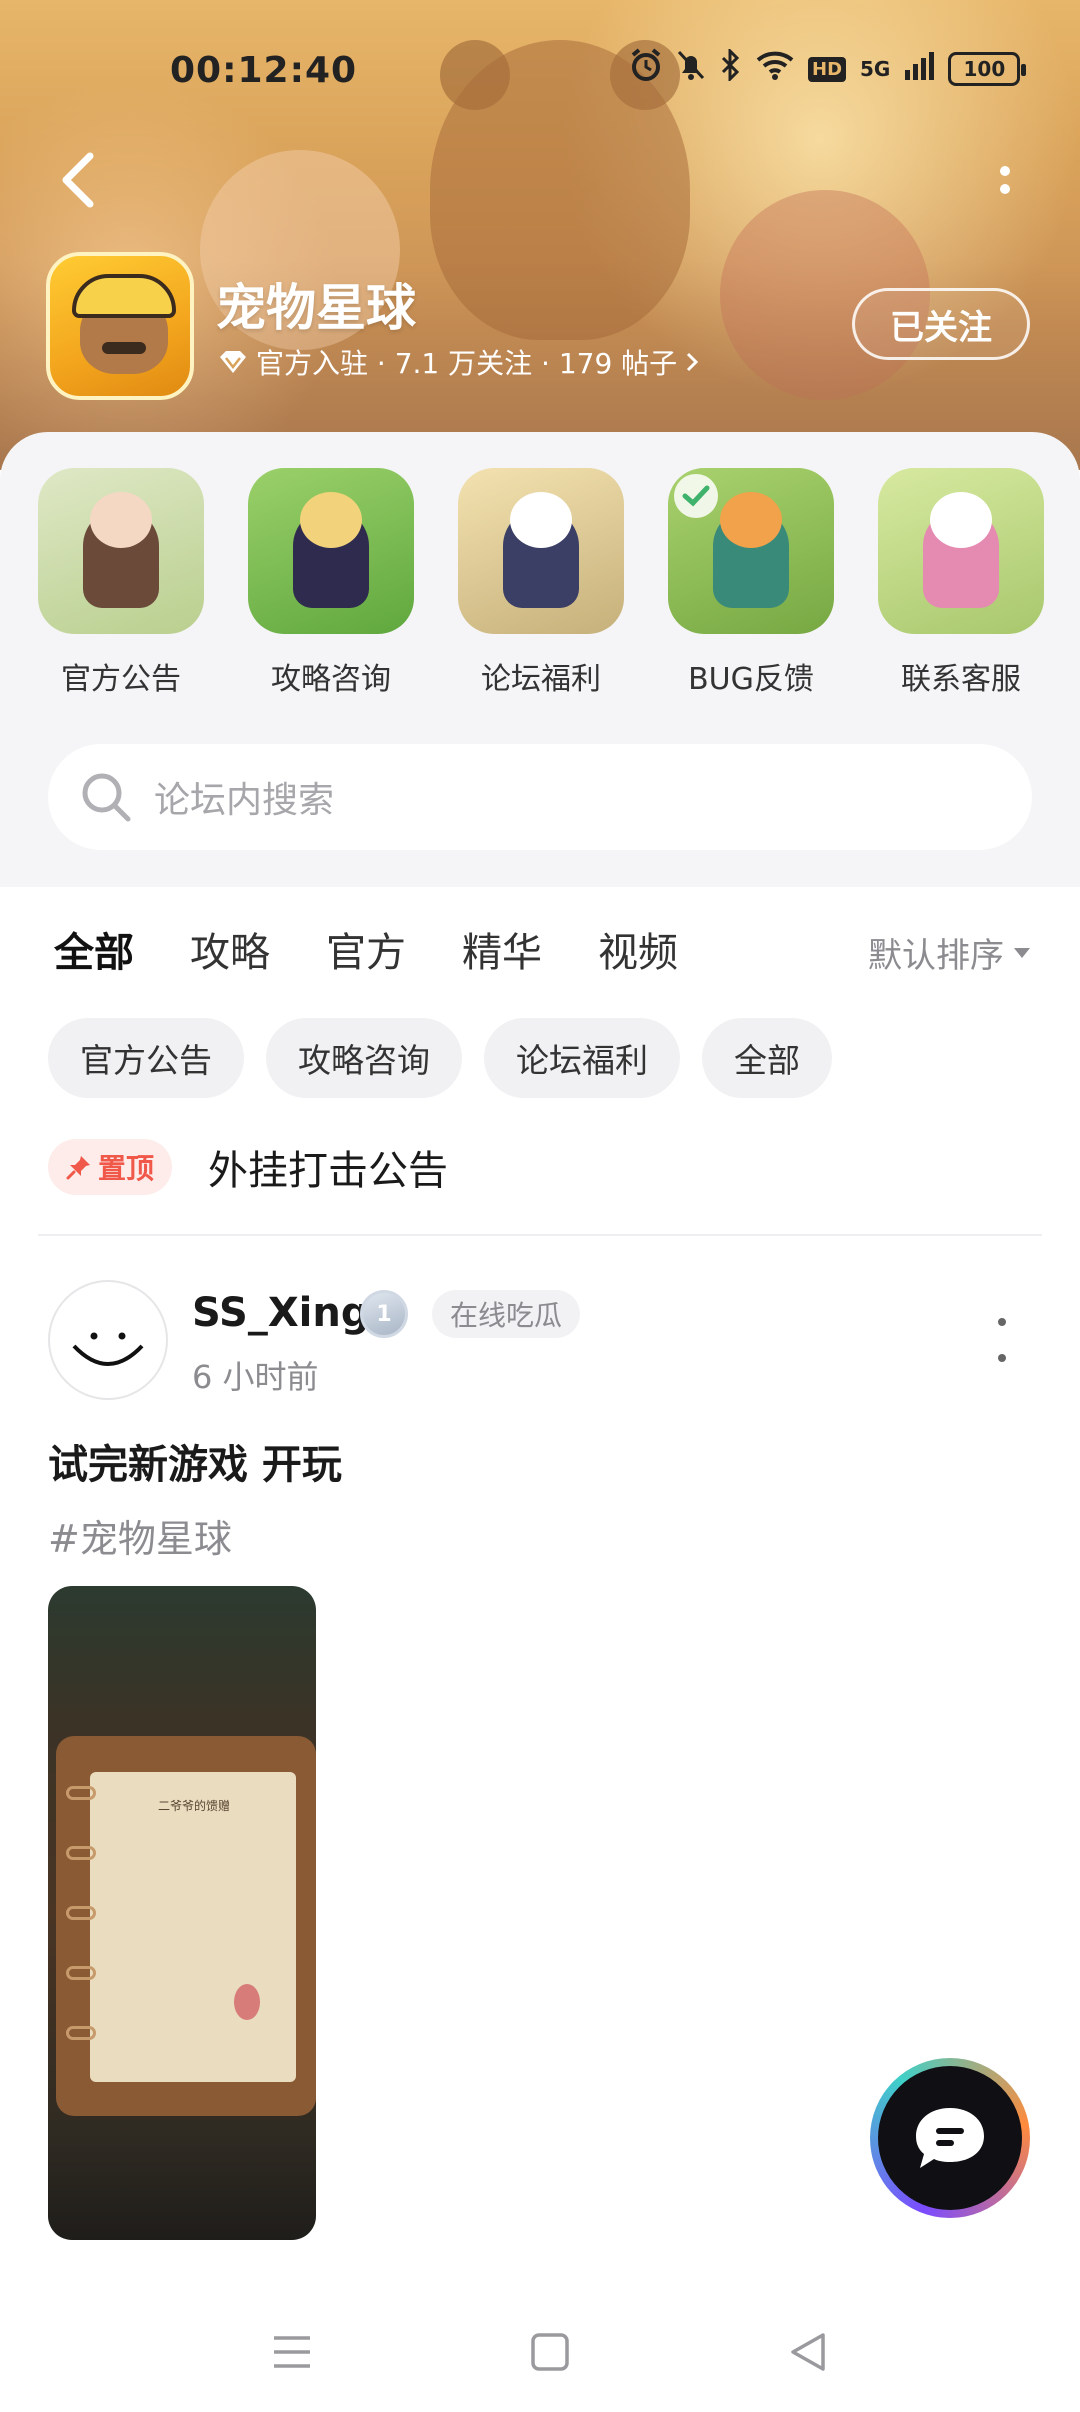 The height and width of the screenshot is (2412, 1080). I want to click on hd-badge: HD, so click(827, 69).